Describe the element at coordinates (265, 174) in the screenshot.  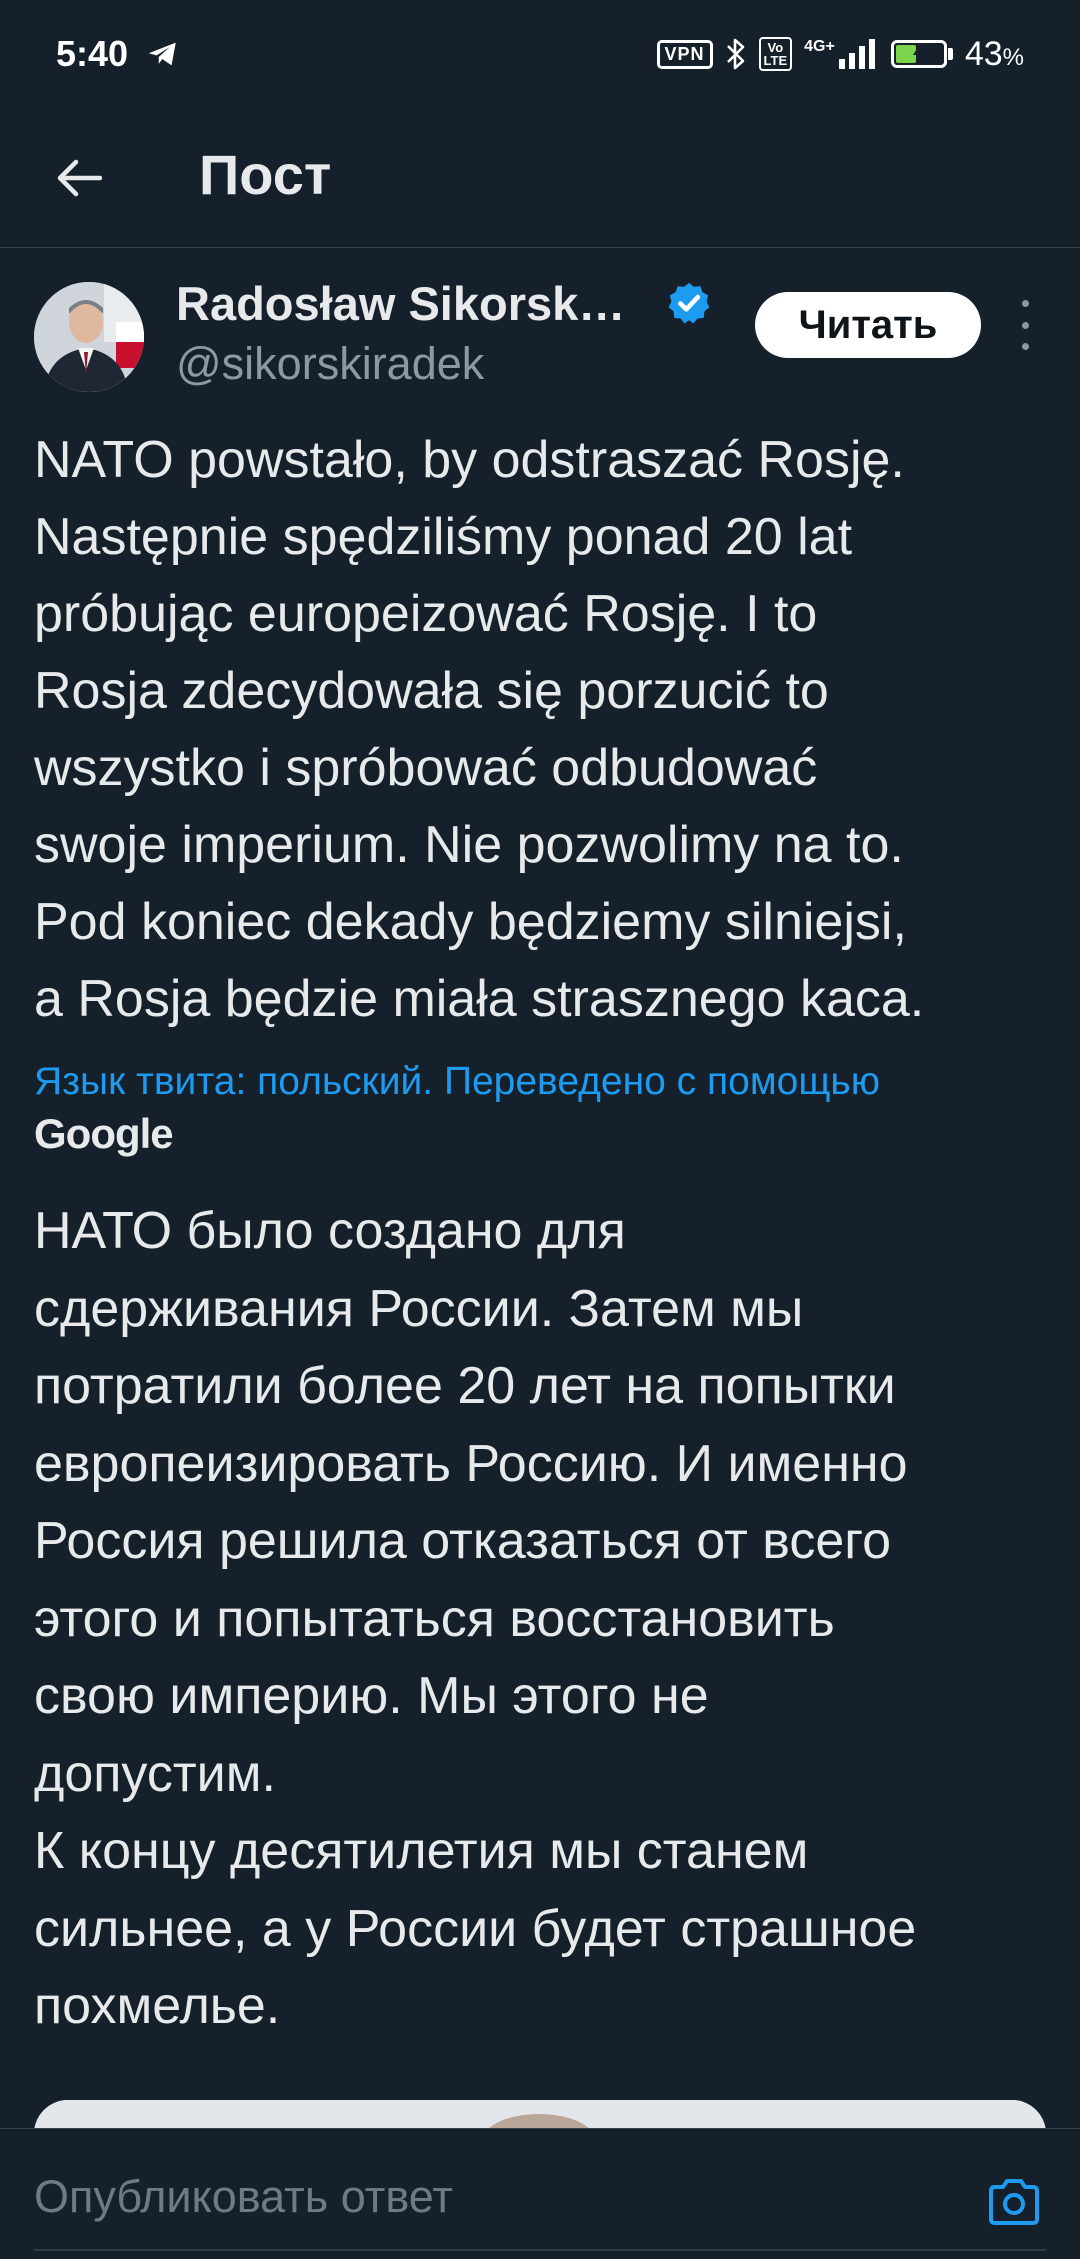
I see `page-title: Пост` at that location.